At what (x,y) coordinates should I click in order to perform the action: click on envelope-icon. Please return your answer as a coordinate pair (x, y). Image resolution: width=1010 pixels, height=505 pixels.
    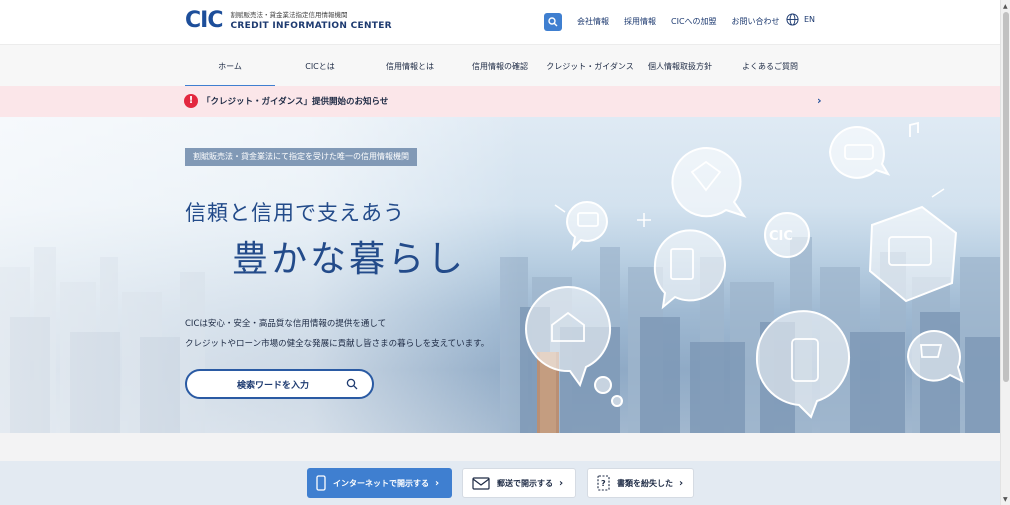
    Looking at the image, I should click on (481, 483).